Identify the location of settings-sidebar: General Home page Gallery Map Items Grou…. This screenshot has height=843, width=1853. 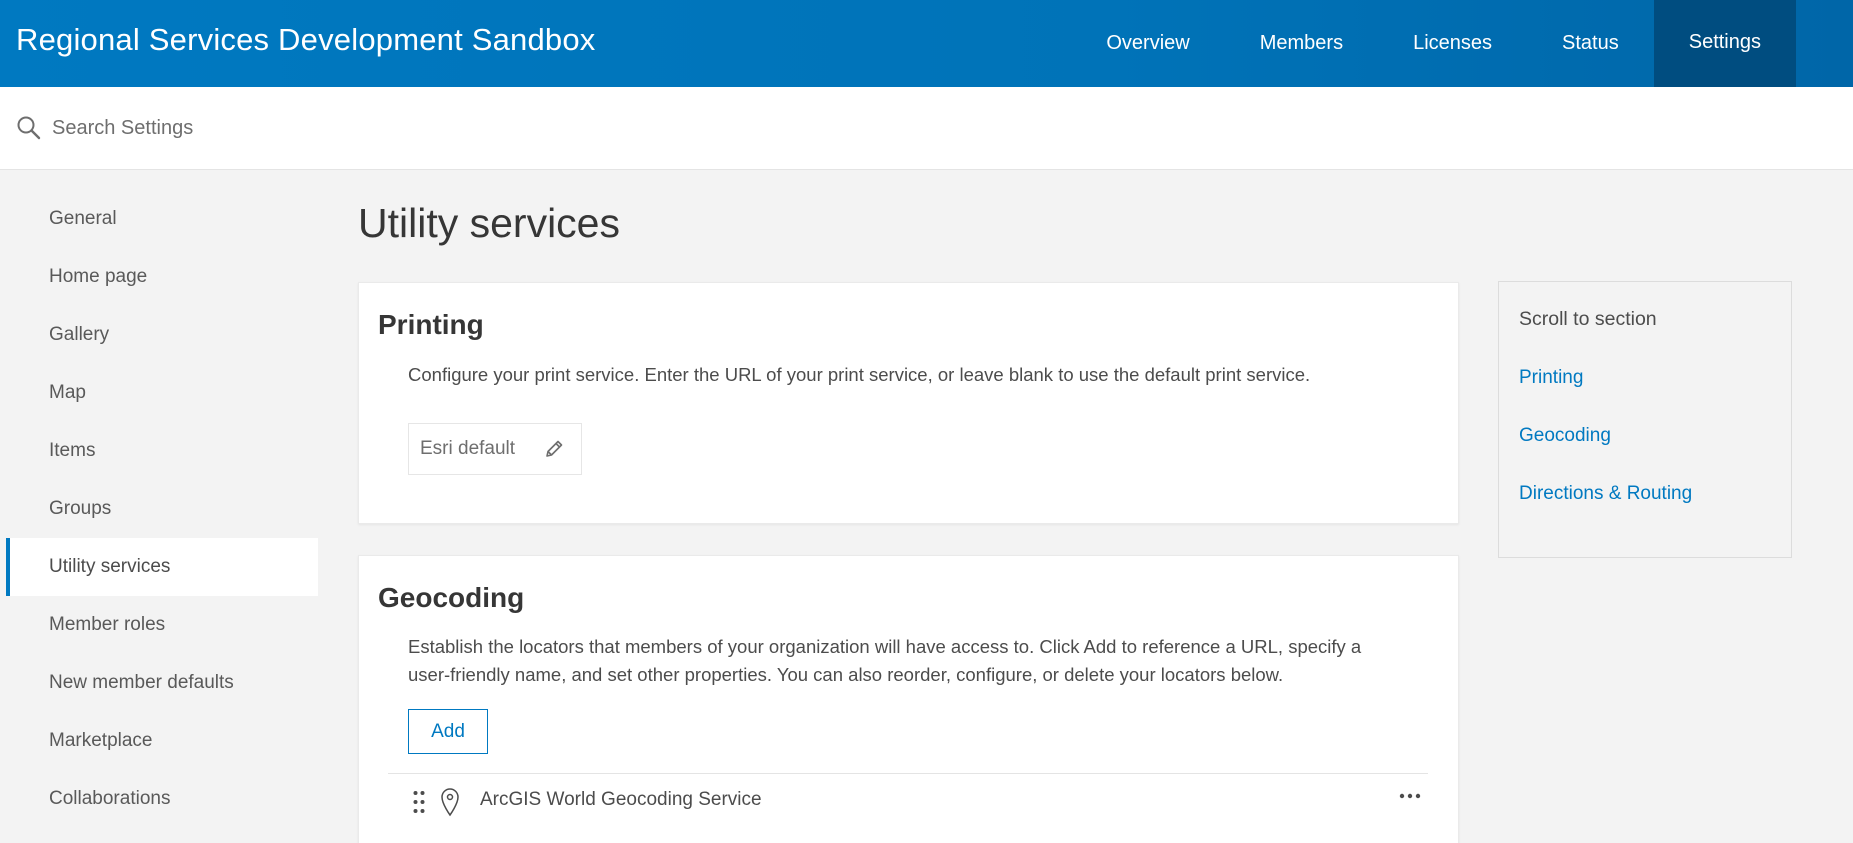
(162, 509).